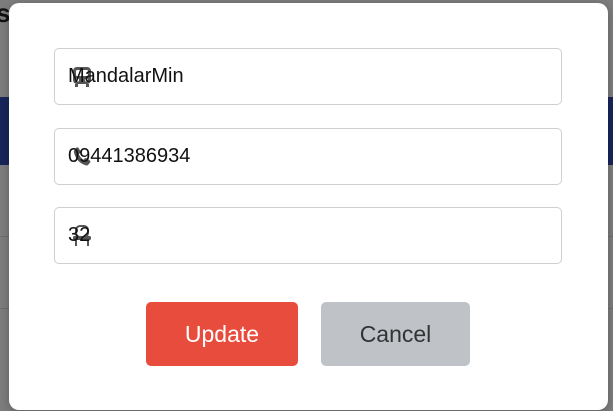  Describe the element at coordinates (126, 76) in the screenshot. I see `passenger-name-value: MandalarMin` at that location.